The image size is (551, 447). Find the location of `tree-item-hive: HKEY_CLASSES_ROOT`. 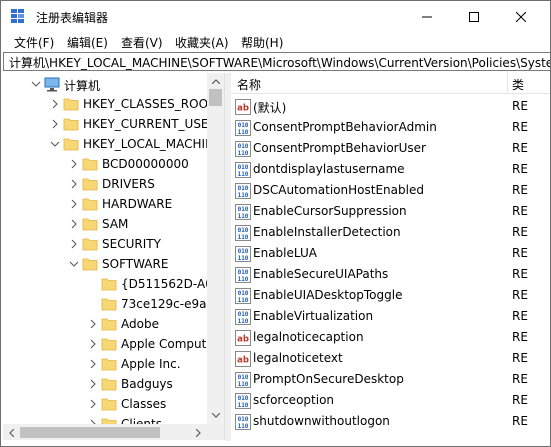

tree-item-hive: HKEY_CLASSES_ROOT is located at coordinates (109, 104).